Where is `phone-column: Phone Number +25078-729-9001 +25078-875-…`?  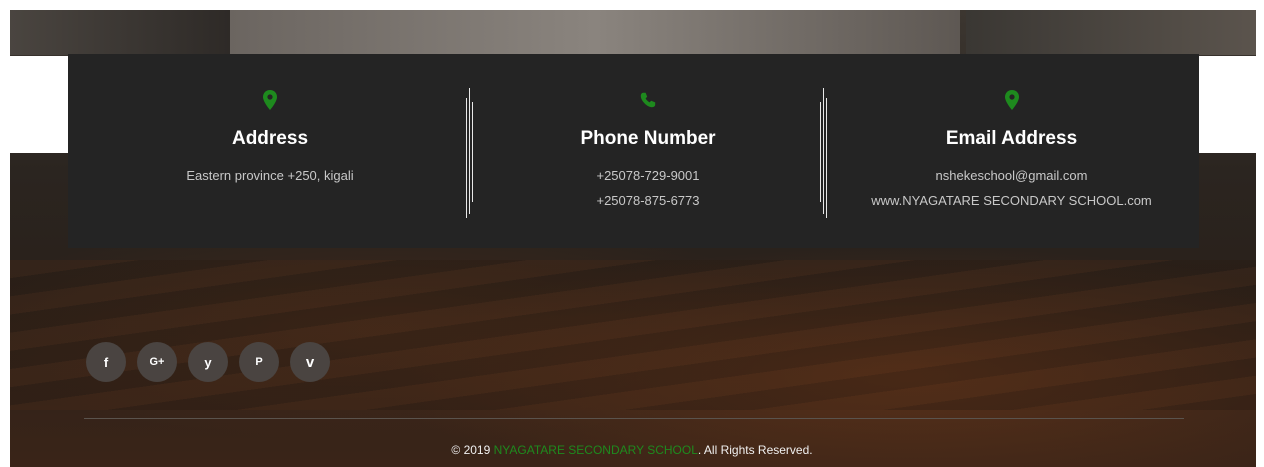 phone-column: Phone Number +25078-729-9001 +25078-875-… is located at coordinates (648, 151).